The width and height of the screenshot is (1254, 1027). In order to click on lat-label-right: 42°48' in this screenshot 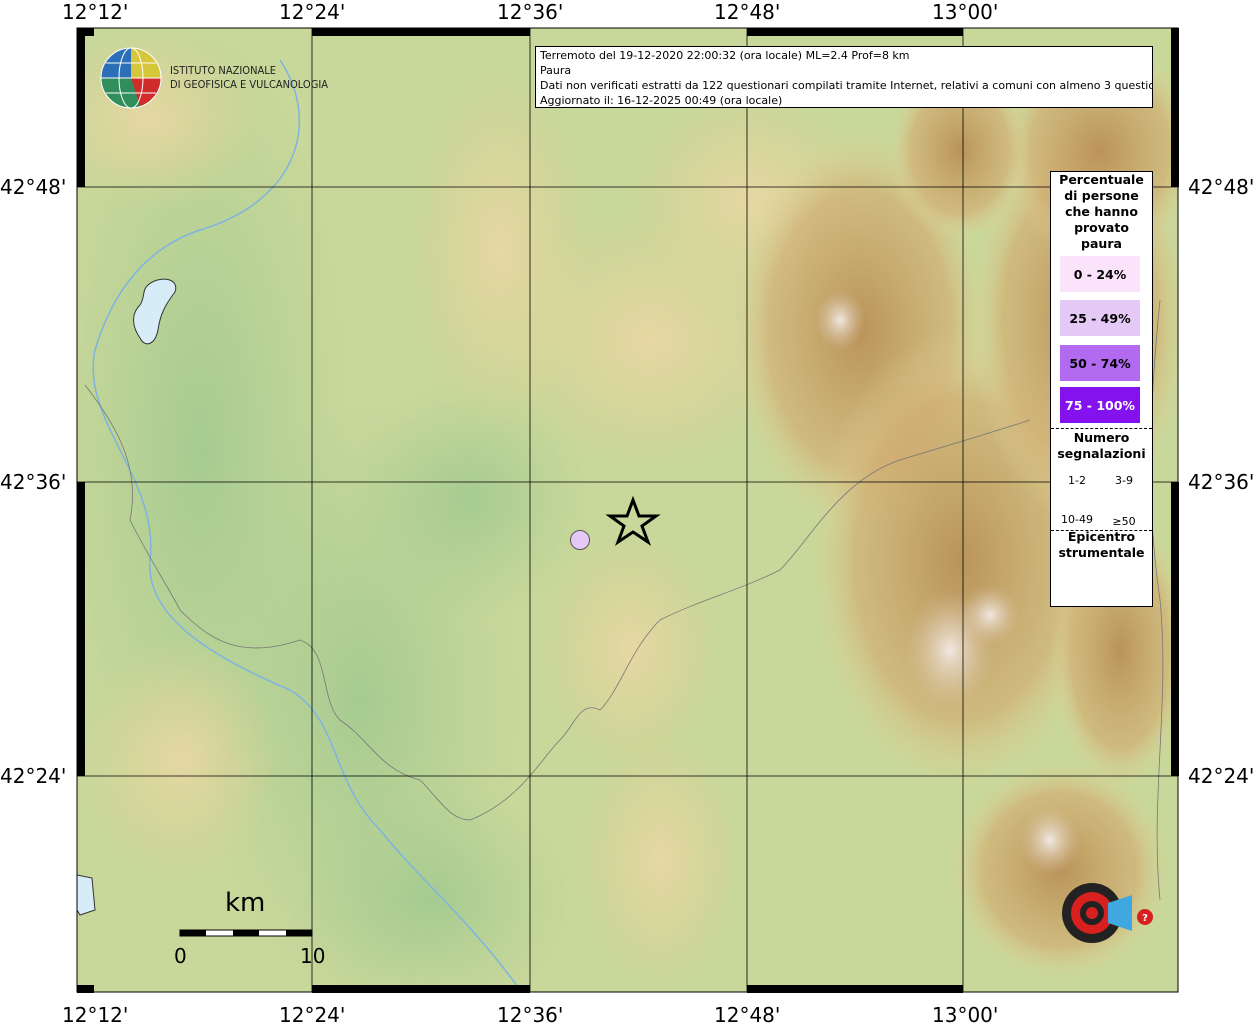, I will do `click(1221, 187)`.